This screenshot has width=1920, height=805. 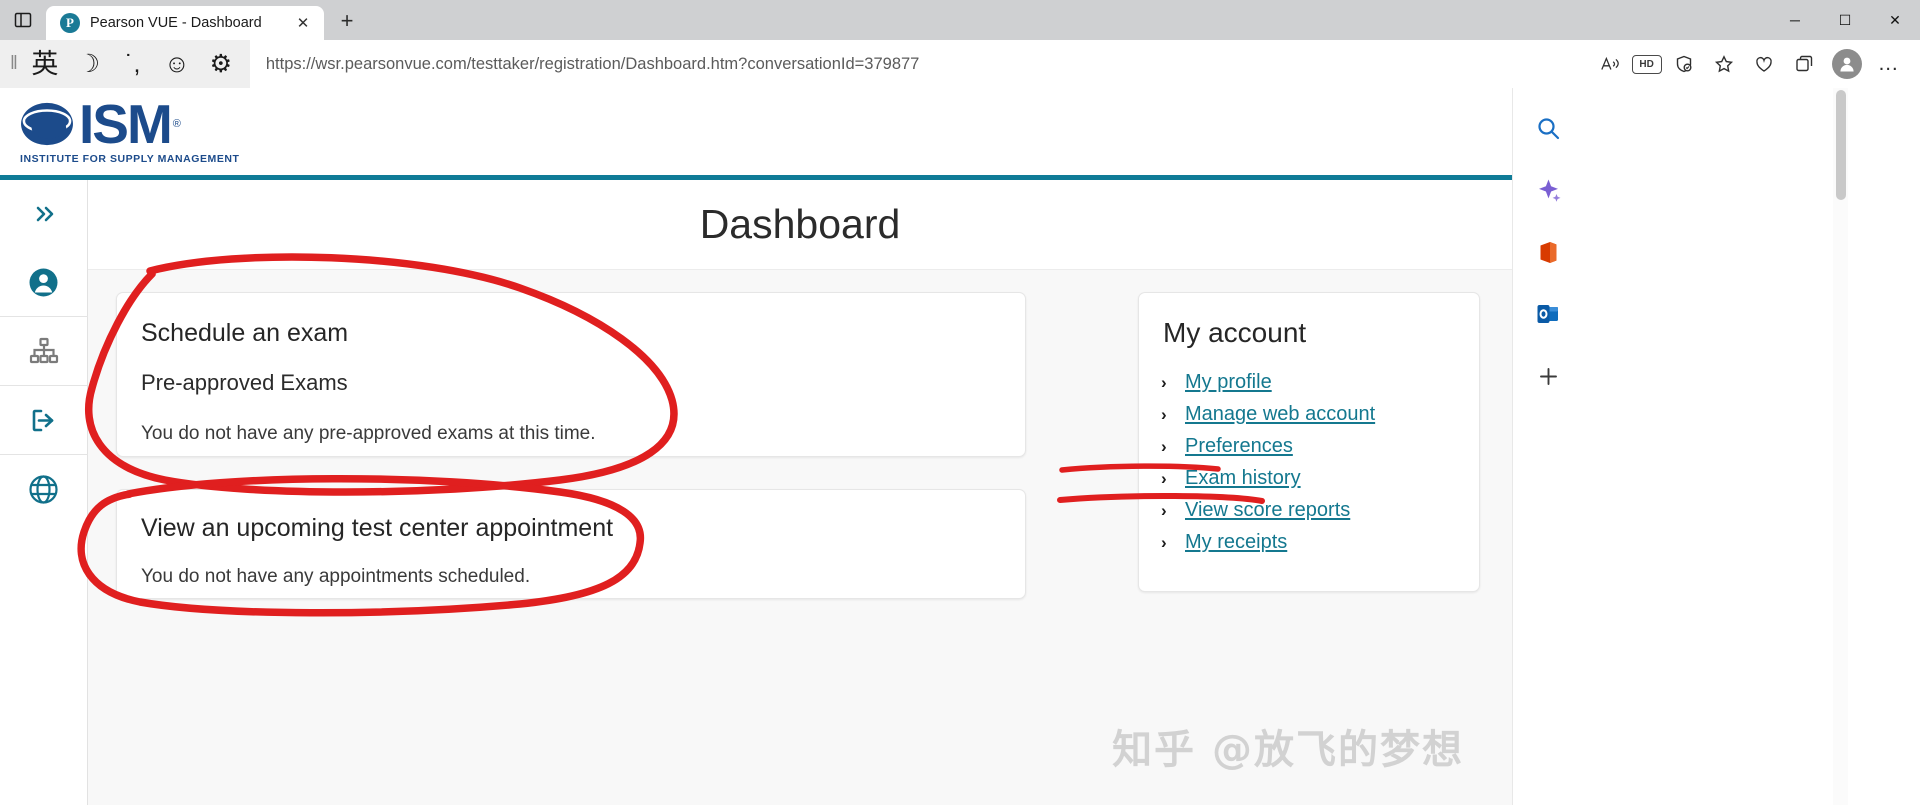 I want to click on pearson-favicon: P, so click(x=70, y=23).